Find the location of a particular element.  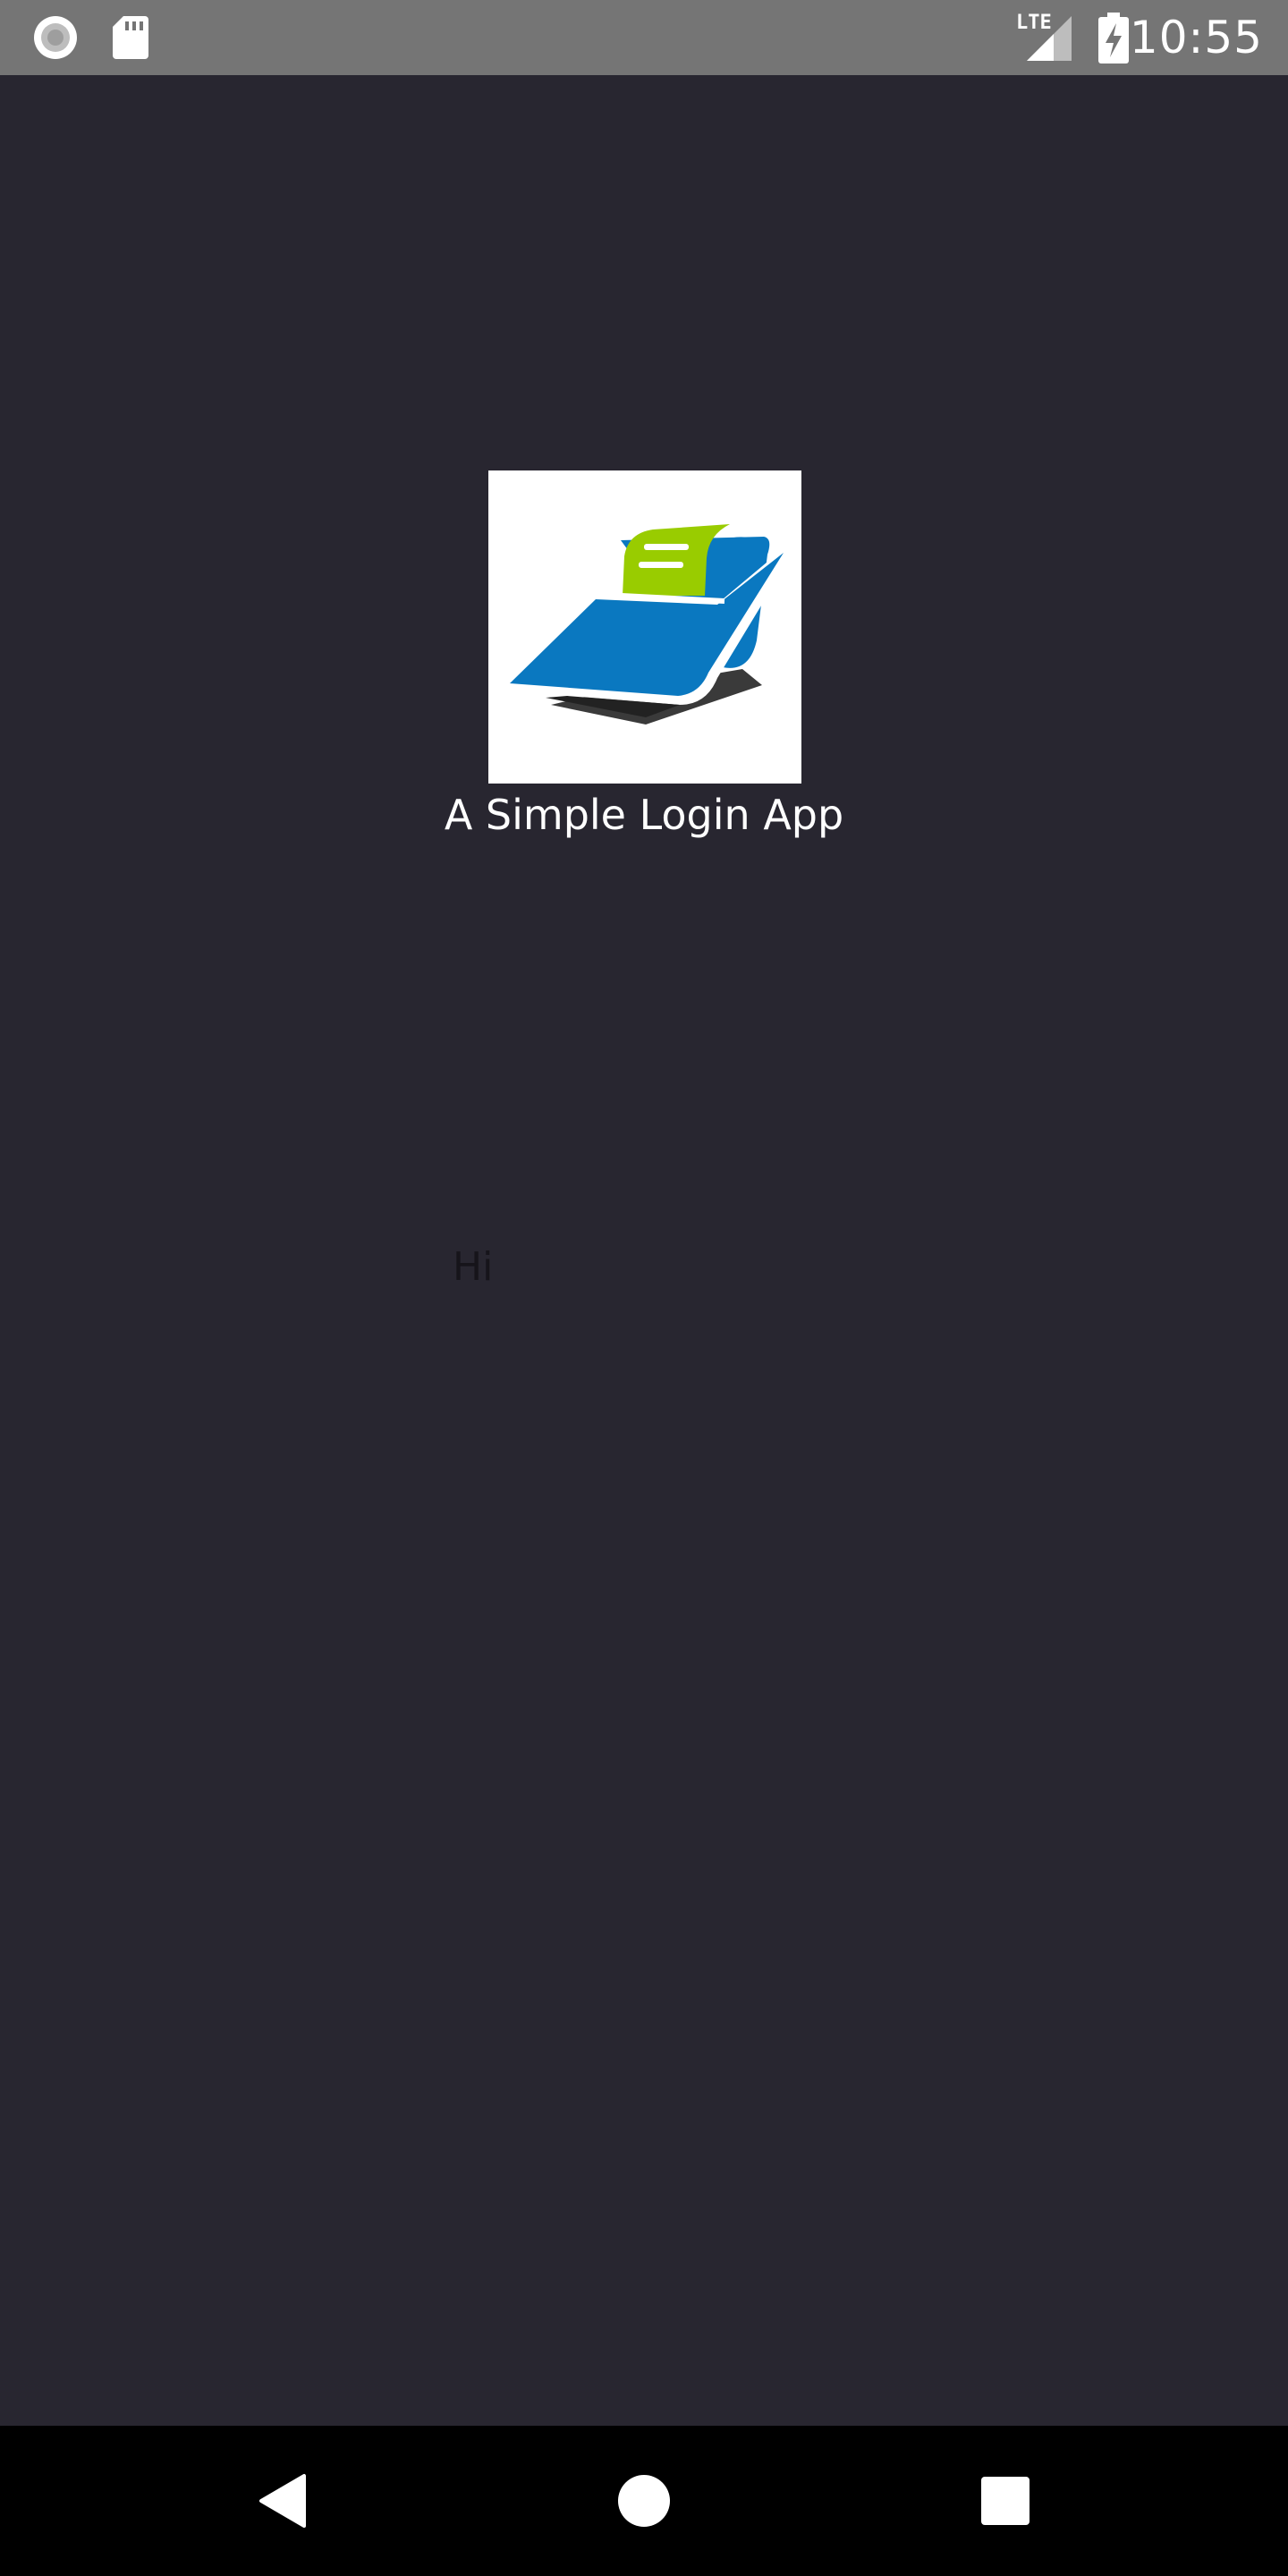

app-logo is located at coordinates (644, 627).